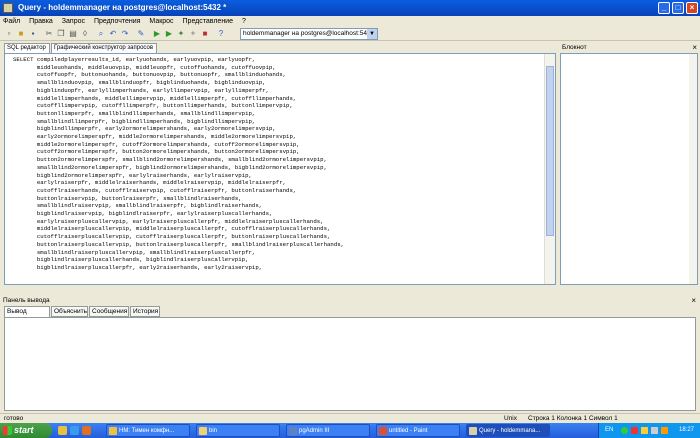 Image resolution: width=700 pixels, height=438 pixels. Describe the element at coordinates (74, 430) in the screenshot. I see `quicklaunch-ie-icon` at that location.